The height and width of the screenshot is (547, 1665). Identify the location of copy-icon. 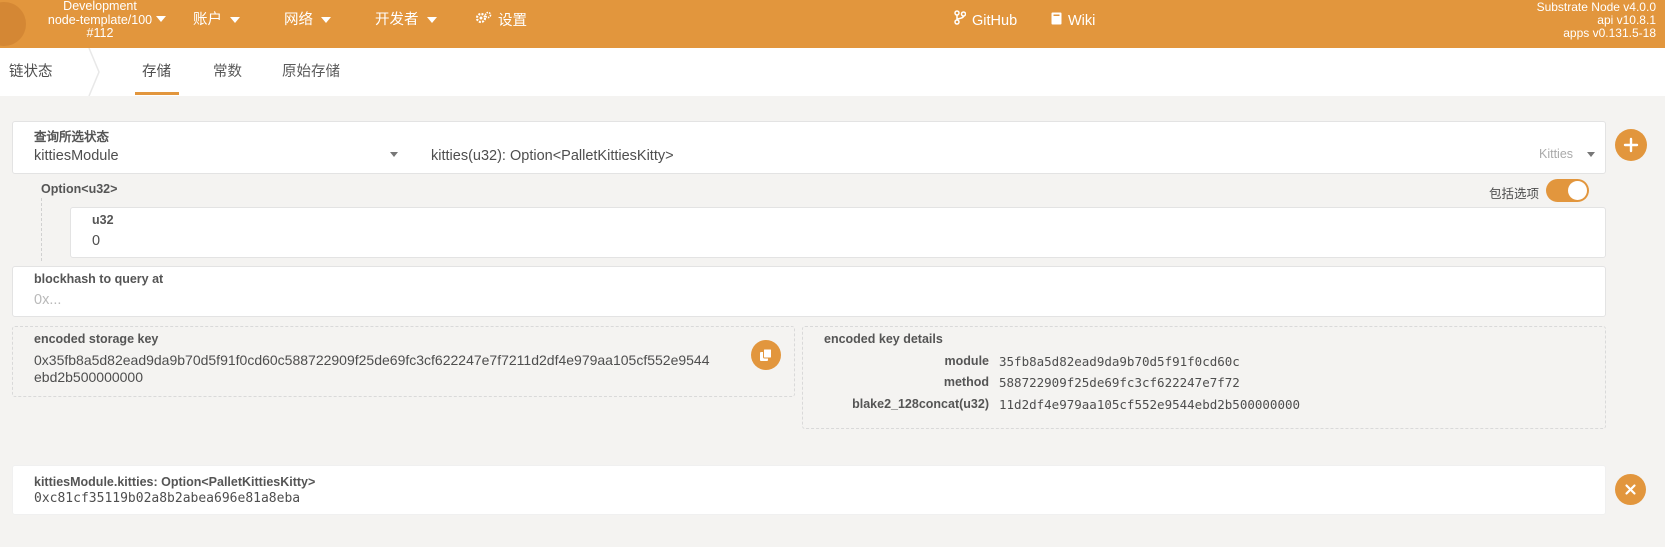
(766, 354).